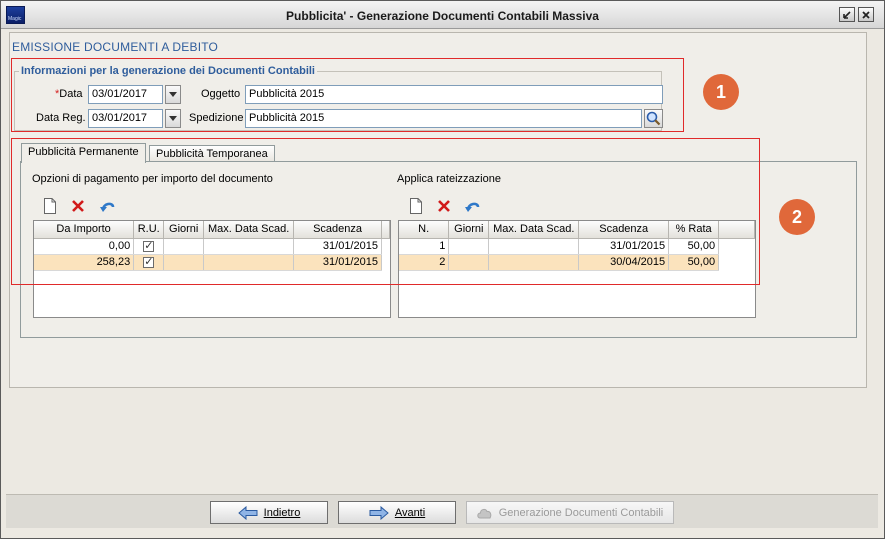  Describe the element at coordinates (410, 512) in the screenshot. I see `avanti-label: Avanti` at that location.